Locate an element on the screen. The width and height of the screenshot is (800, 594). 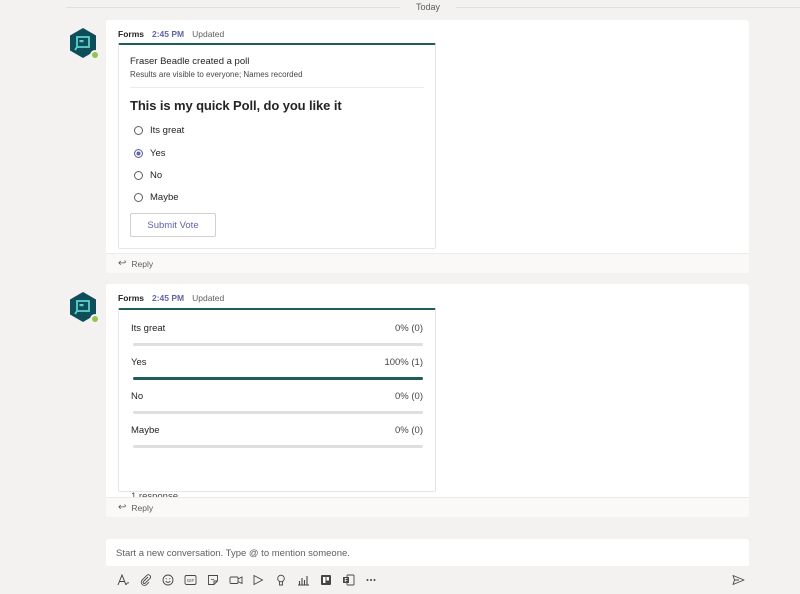
meet-now-icon is located at coordinates (236, 580).